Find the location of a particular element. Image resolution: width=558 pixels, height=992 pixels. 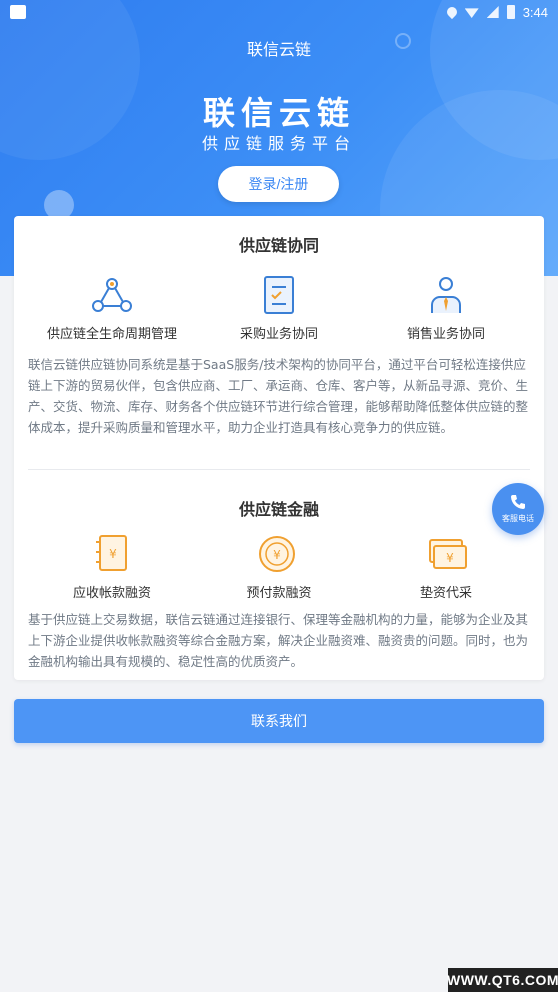

cash-icon: ¥ is located at coordinates (448, 554).